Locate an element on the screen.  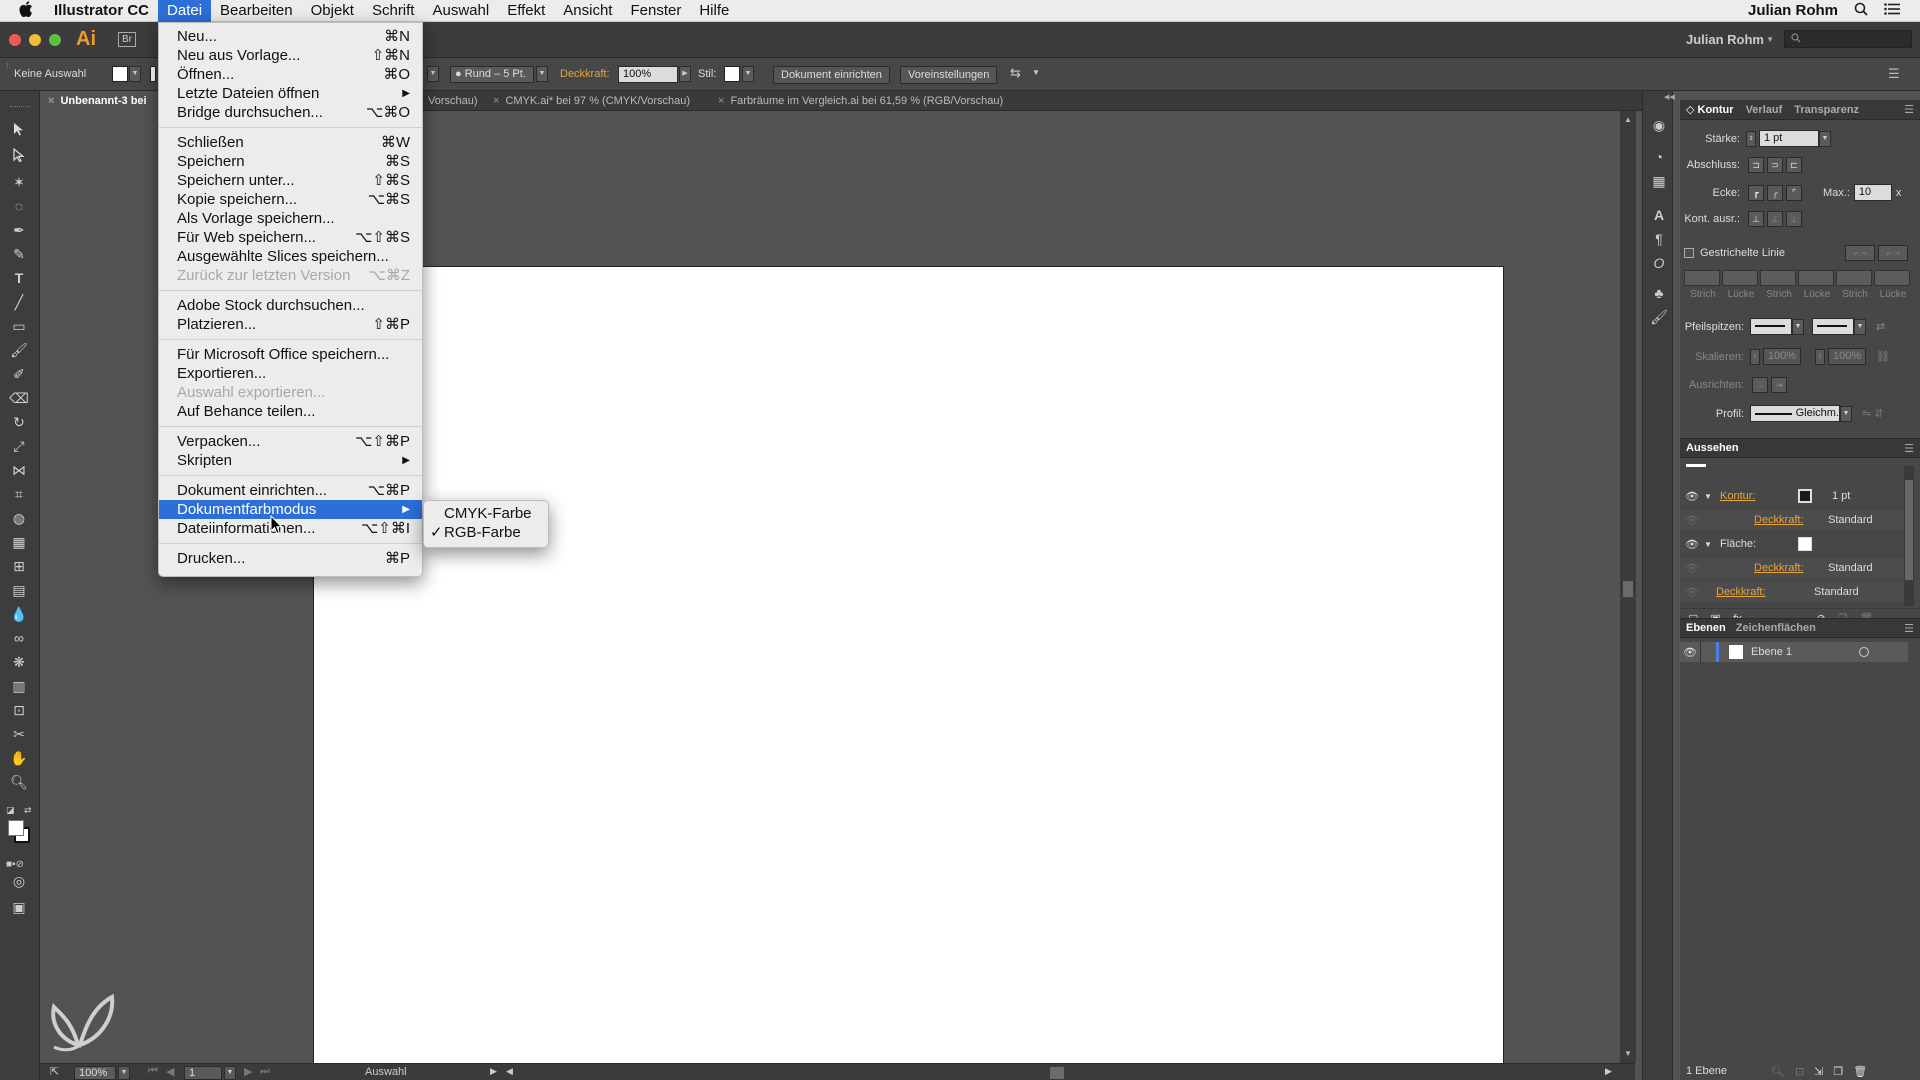
staerke-dropdown-icon: ▼ is located at coordinates (1825, 138).